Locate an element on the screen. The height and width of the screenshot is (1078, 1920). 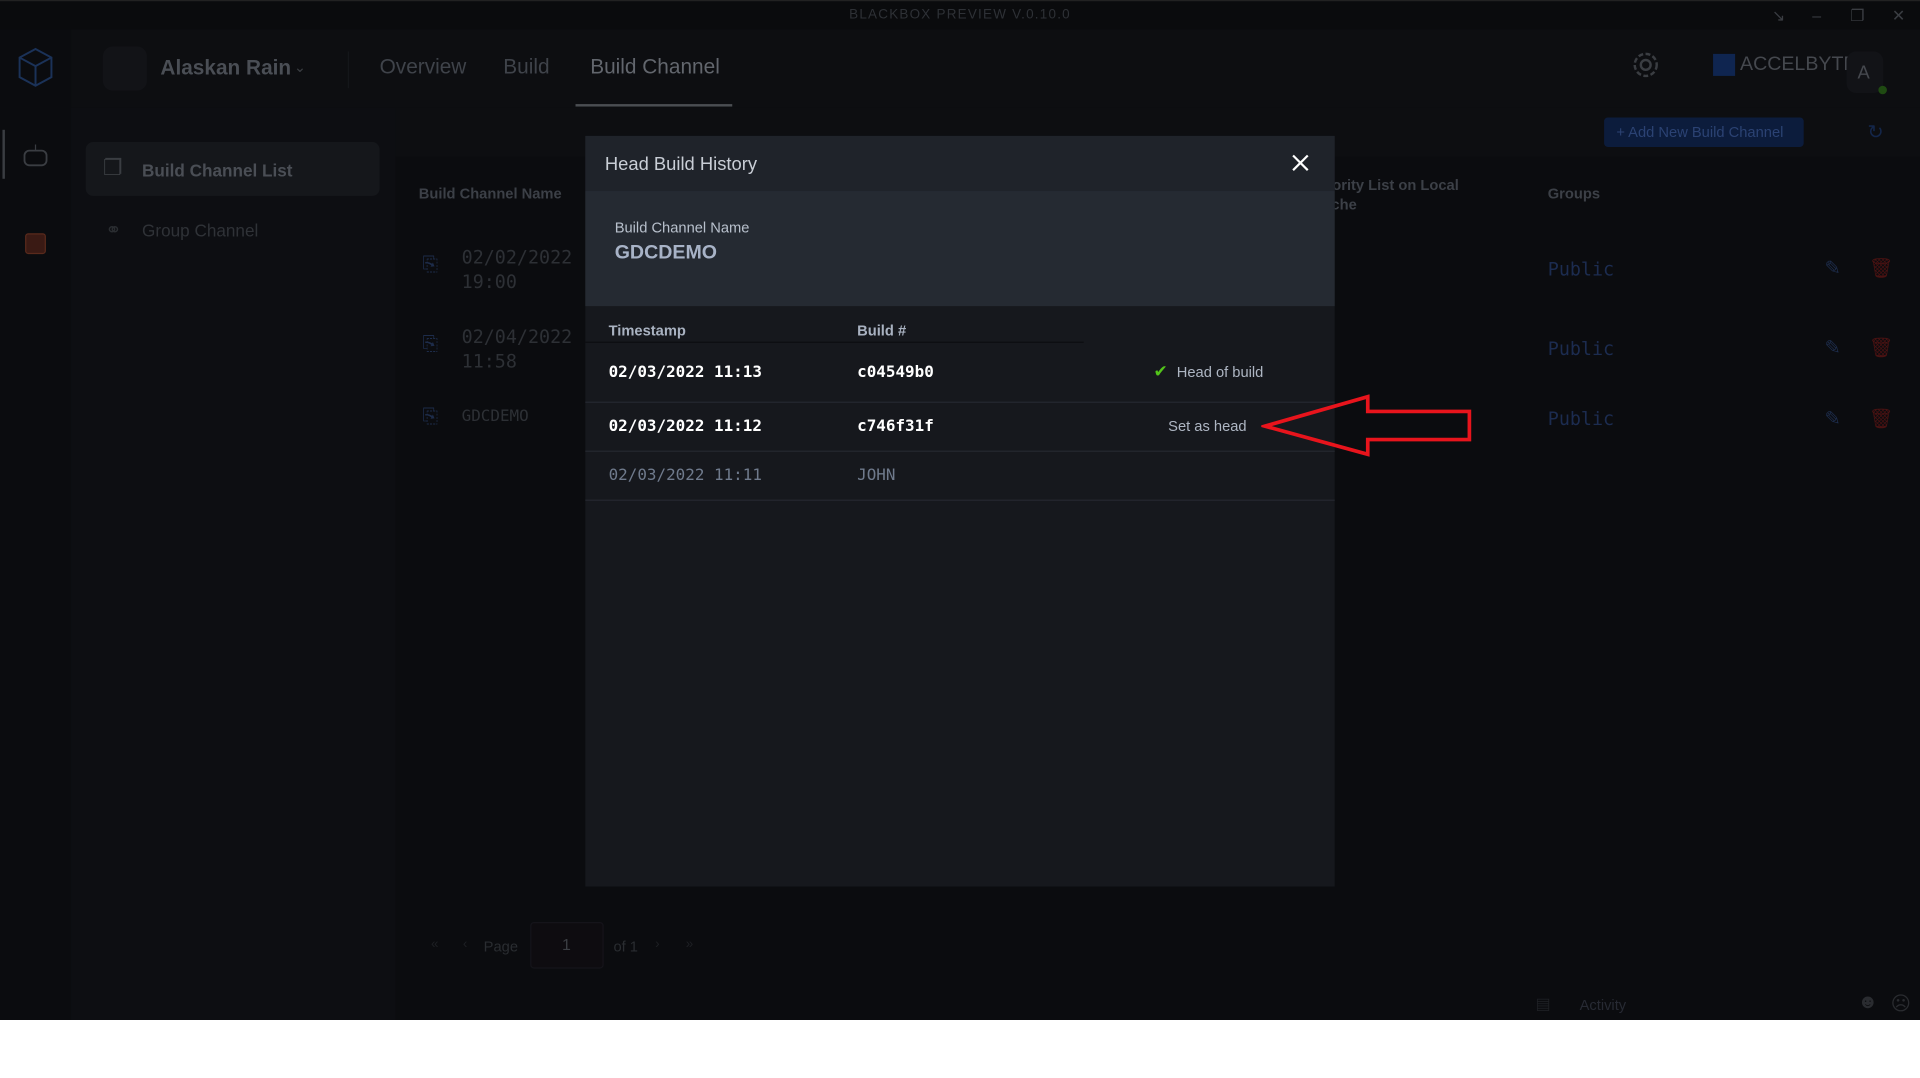
row-divider is located at coordinates (960, 500).